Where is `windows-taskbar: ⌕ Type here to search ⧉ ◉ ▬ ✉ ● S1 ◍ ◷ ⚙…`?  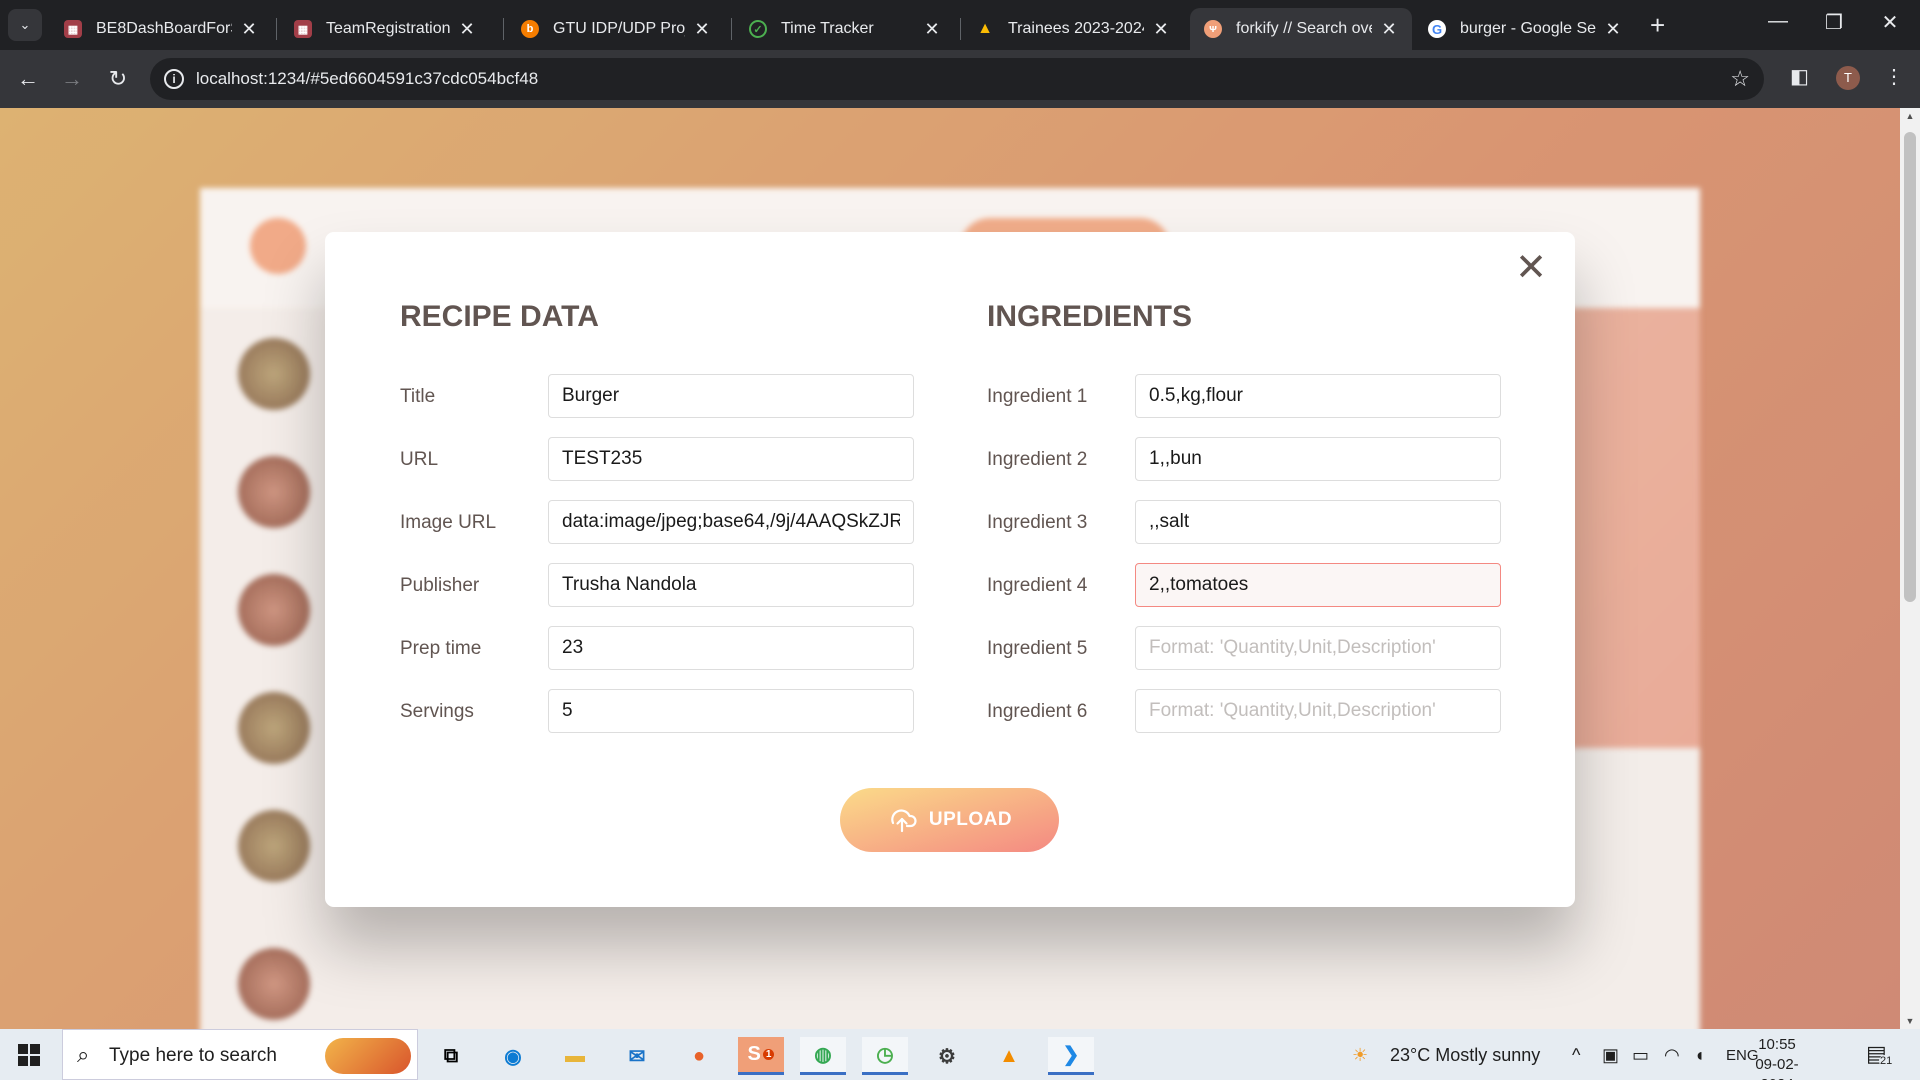 windows-taskbar: ⌕ Type here to search ⧉ ◉ ▬ ✉ ● S1 ◍ ◷ ⚙… is located at coordinates (960, 1054).